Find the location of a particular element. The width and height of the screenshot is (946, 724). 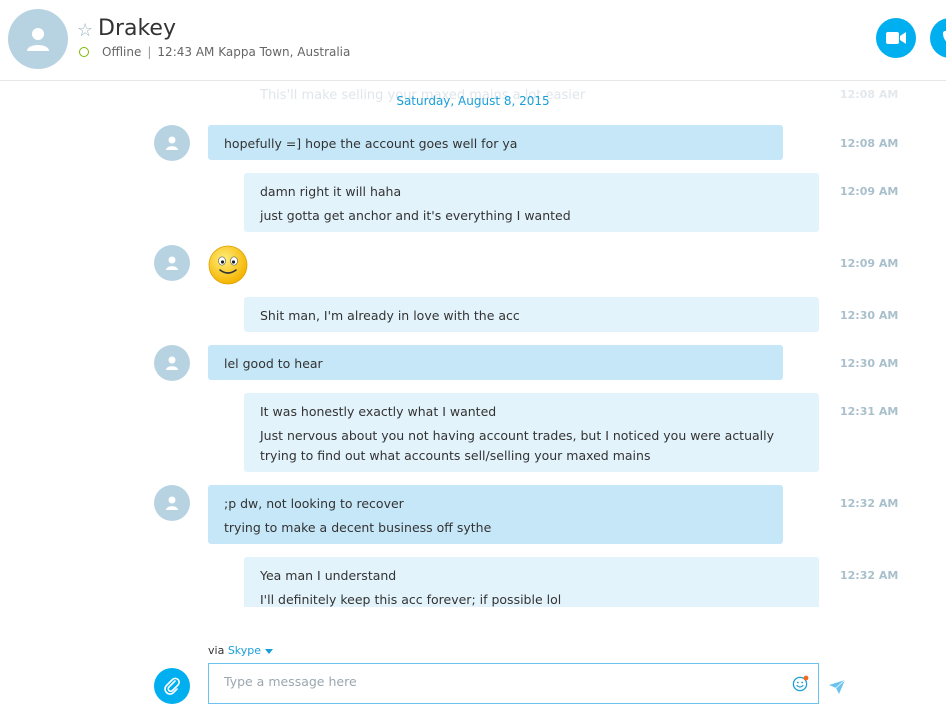

smile-emoticon-icon is located at coordinates (228, 265).